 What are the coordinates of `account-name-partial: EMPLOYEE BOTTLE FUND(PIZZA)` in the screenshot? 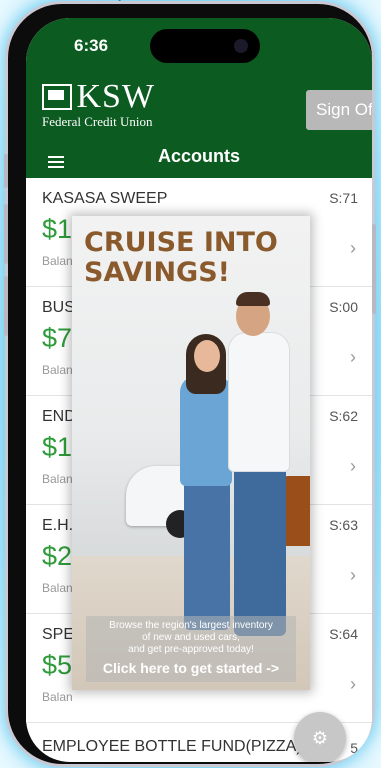 It's located at (172, 747).